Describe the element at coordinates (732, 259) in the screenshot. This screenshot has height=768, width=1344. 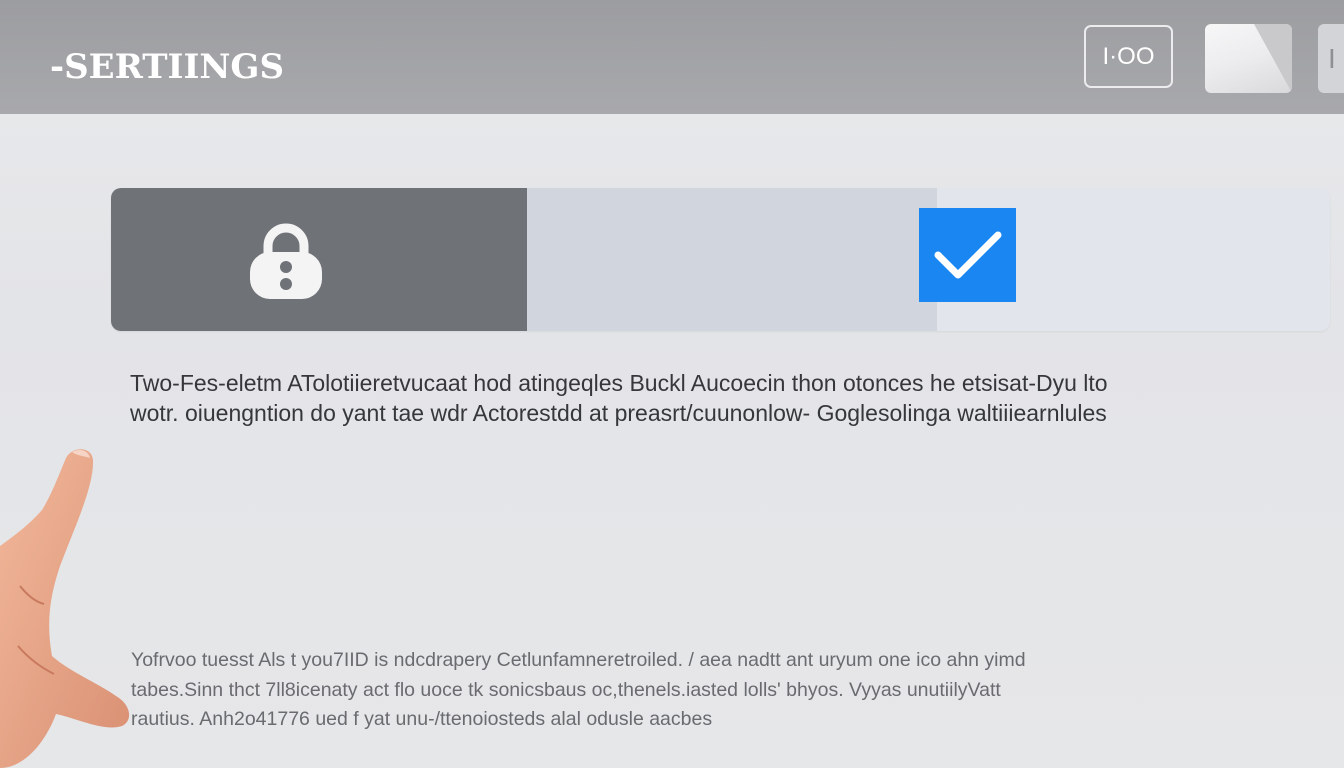
I see `setting-middle-pane` at that location.